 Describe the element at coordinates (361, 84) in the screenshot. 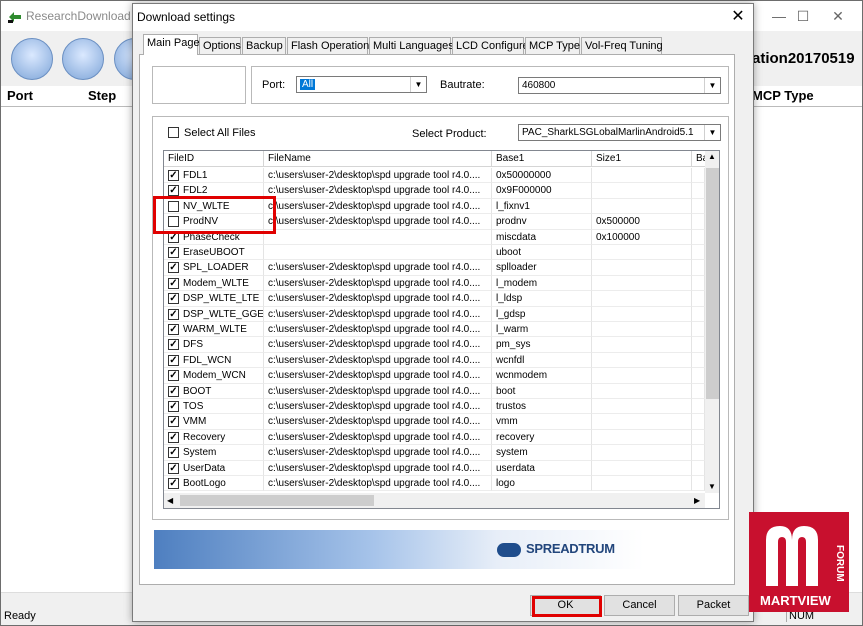

I see `port-select: All ▼` at that location.